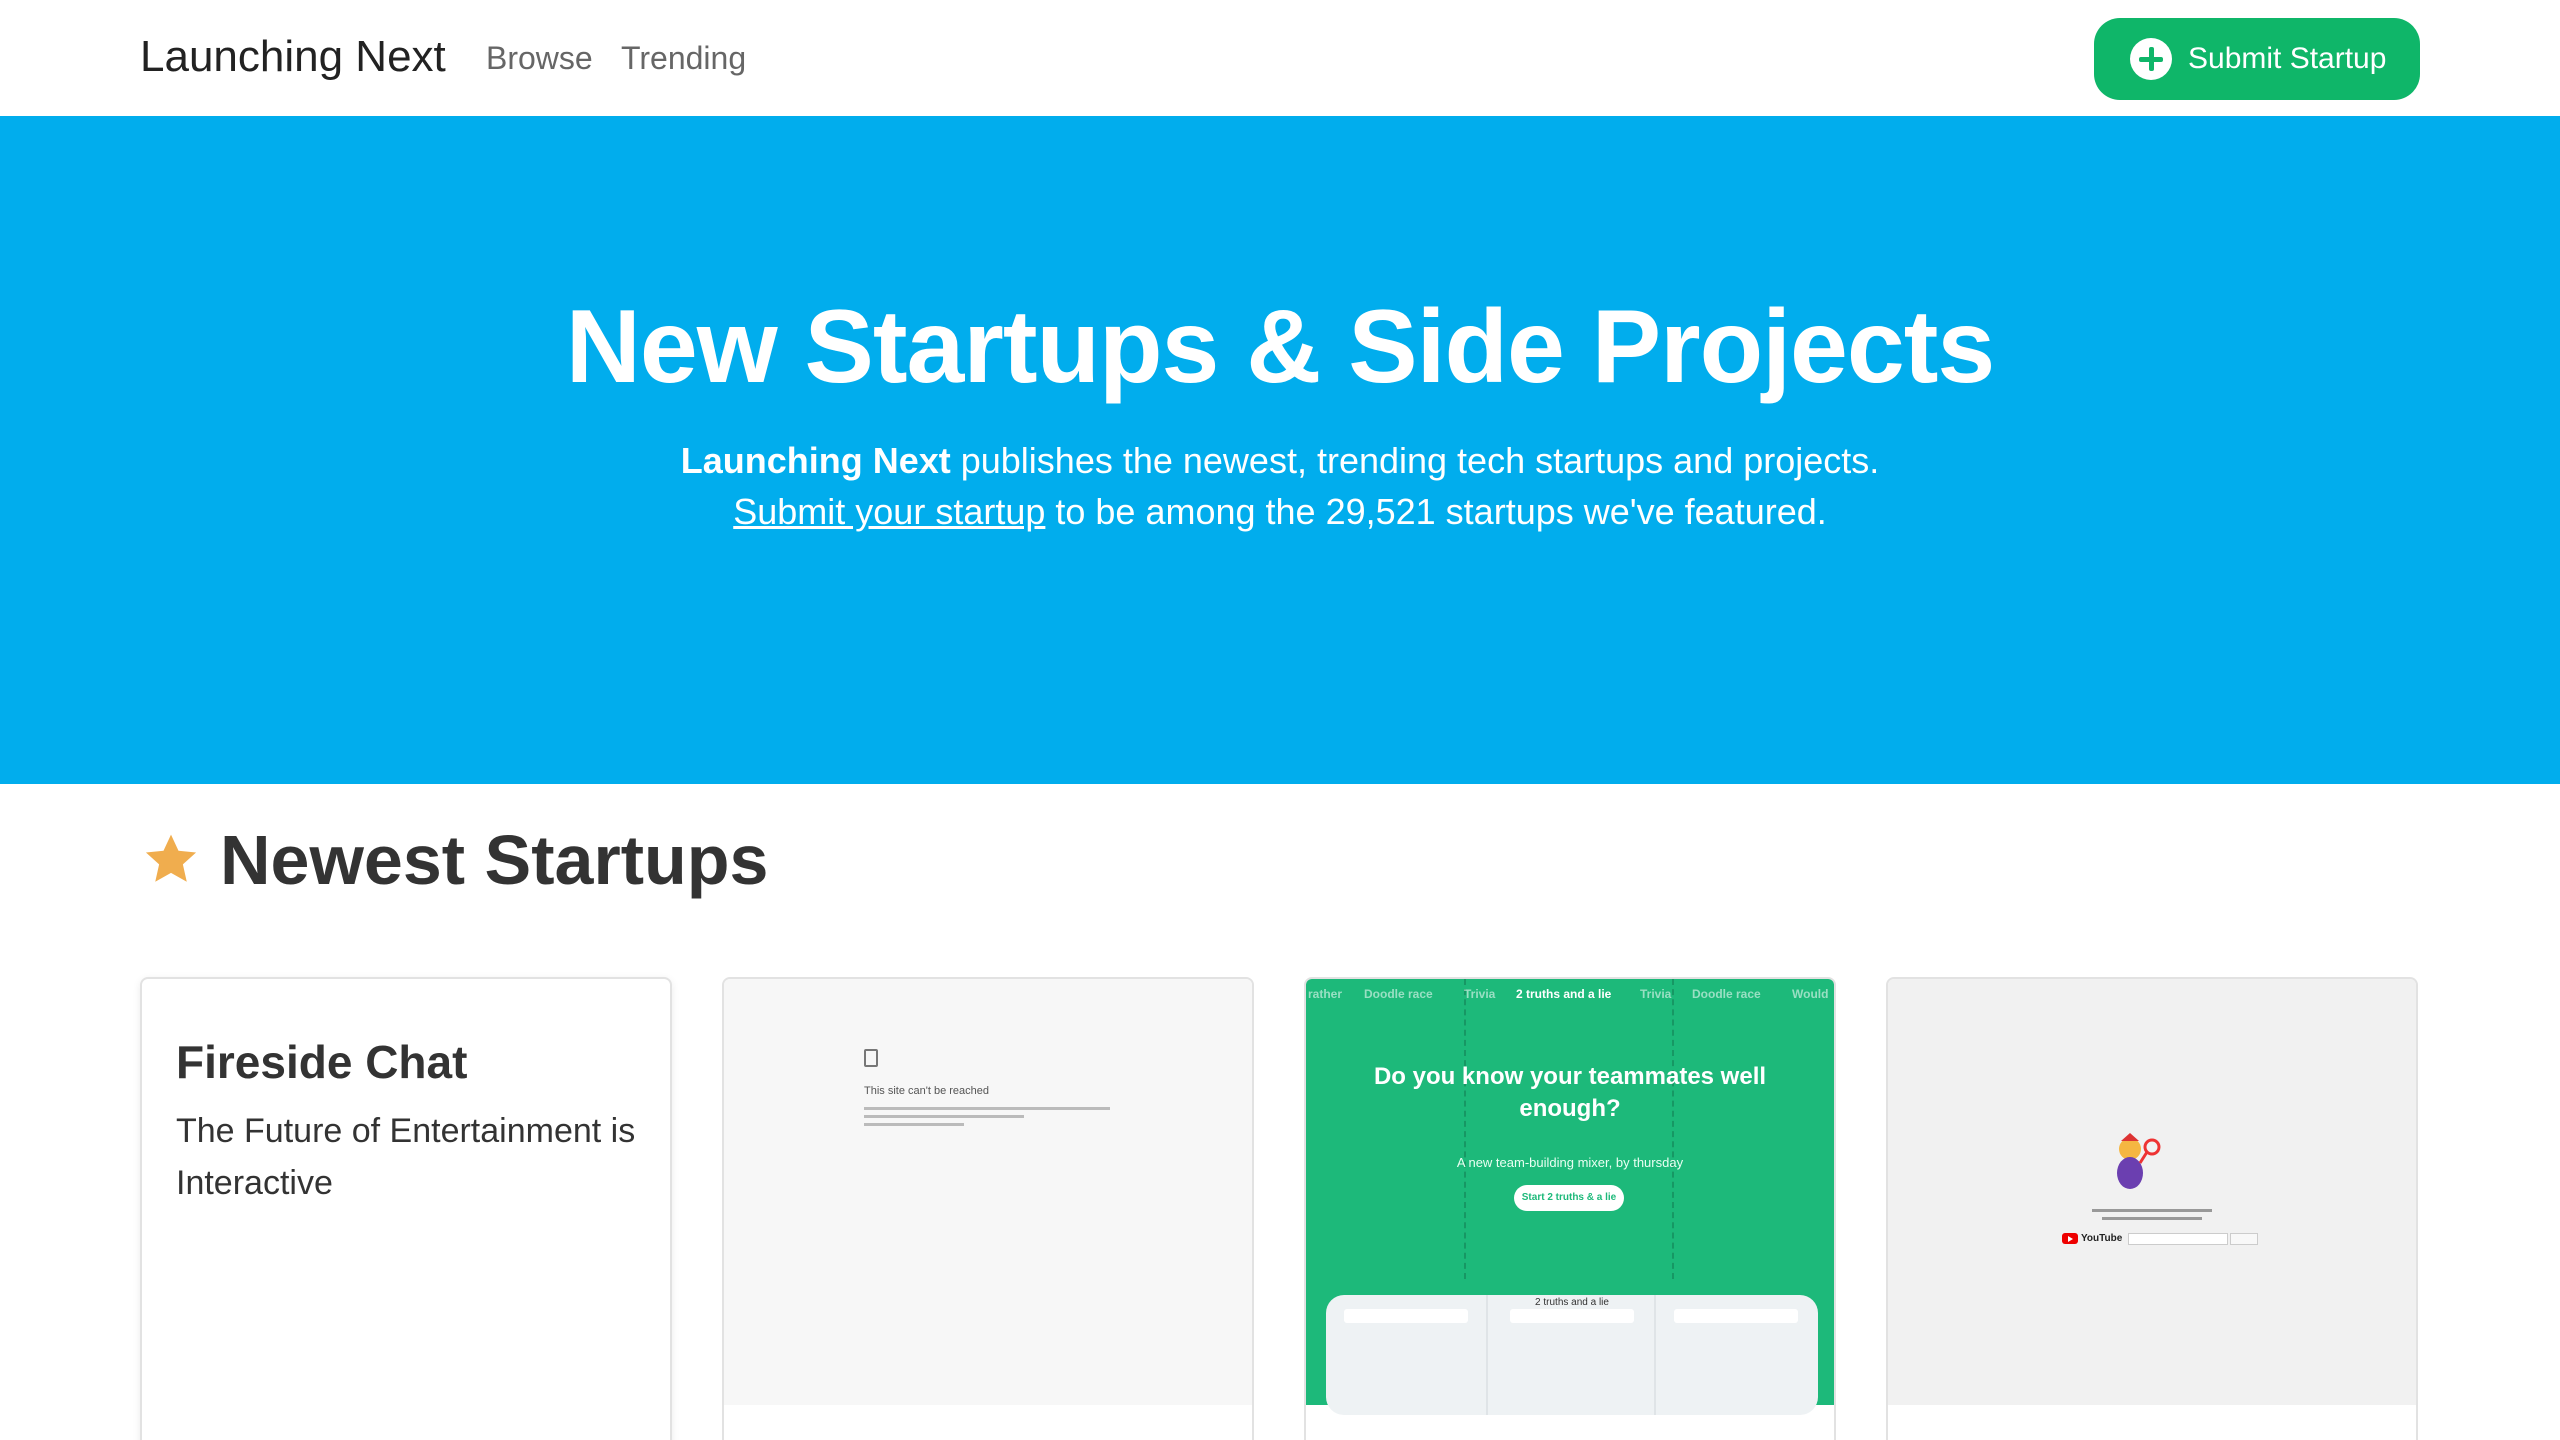 The width and height of the screenshot is (2560, 1440). What do you see at coordinates (1572, 1302) in the screenshot?
I see `screenshot-panel-title: 2 truths and a lie` at bounding box center [1572, 1302].